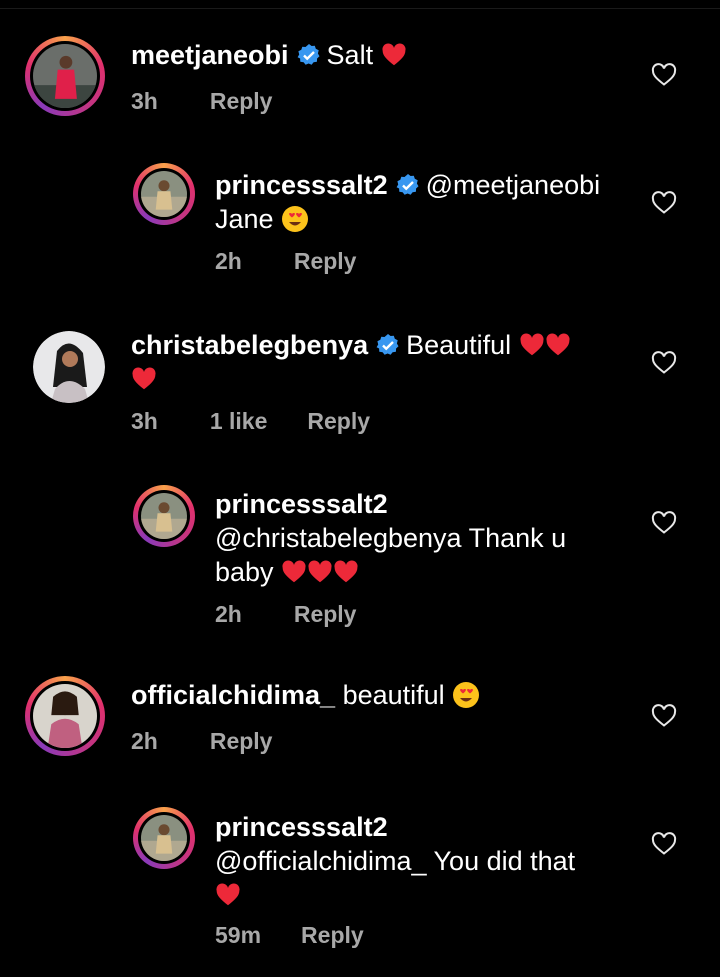 The width and height of the screenshot is (720, 977). I want to click on comment-text: Jane, so click(244, 219).